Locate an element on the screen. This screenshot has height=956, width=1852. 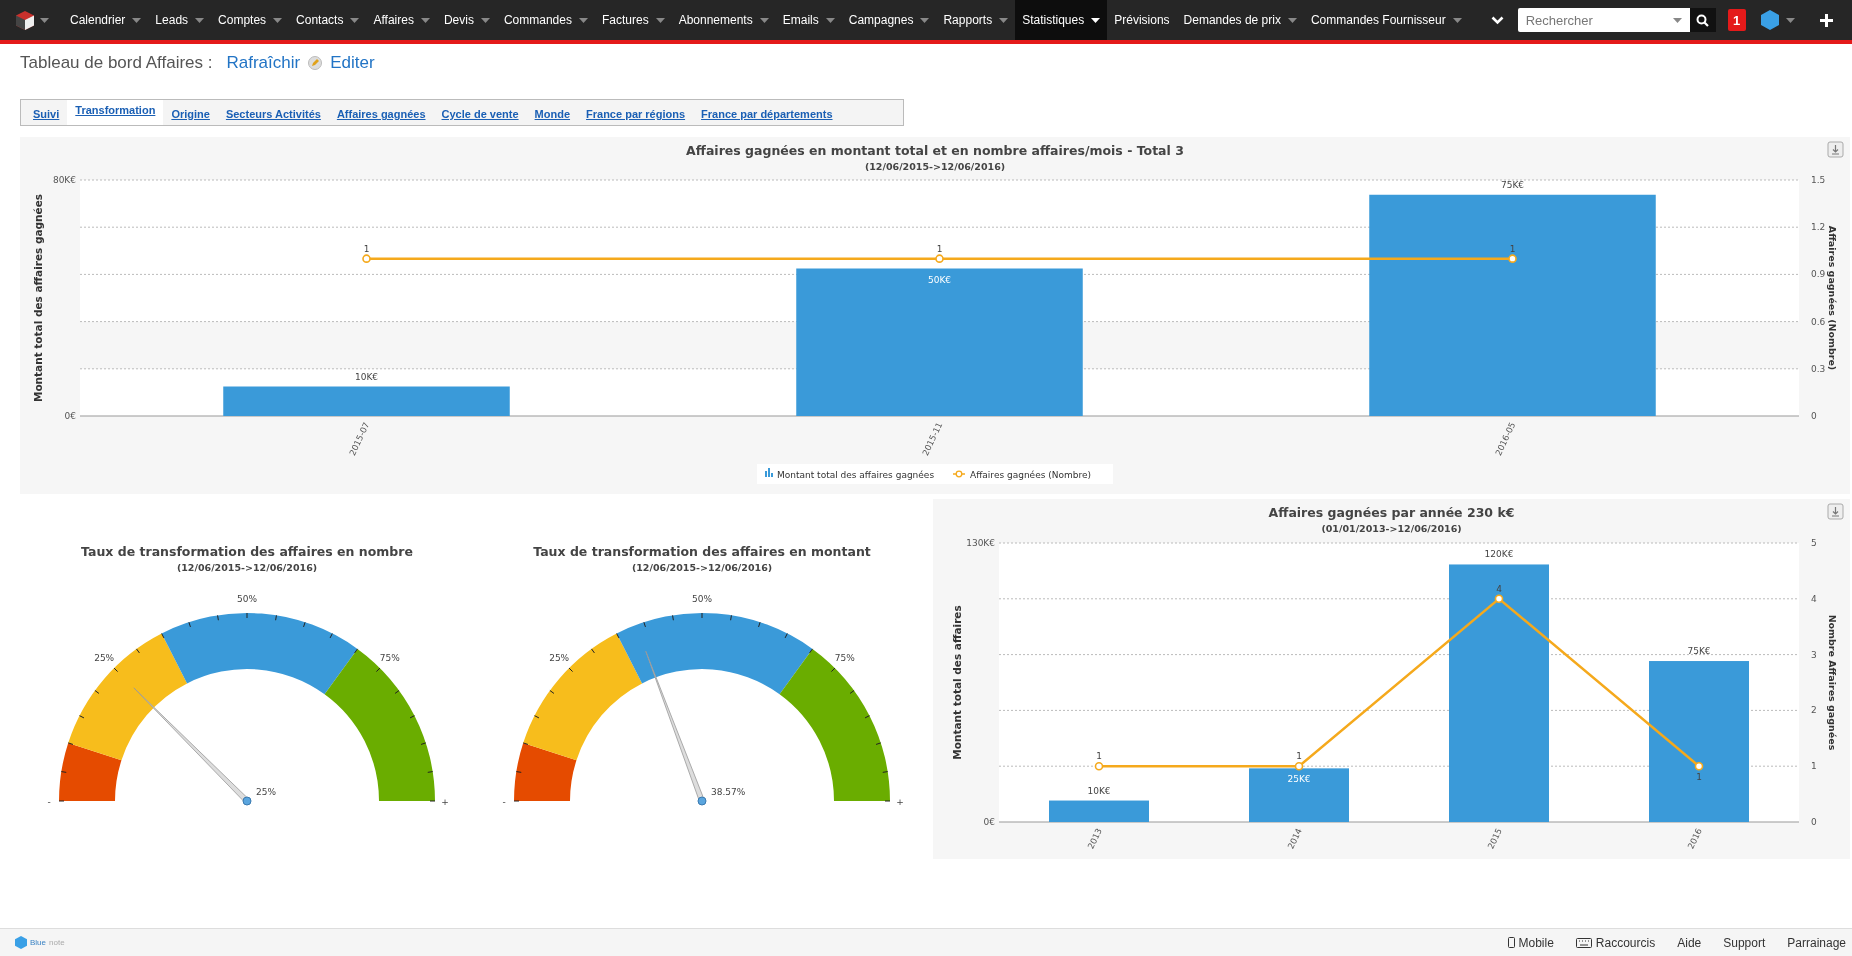
keyboard-icon is located at coordinates (1583, 942).